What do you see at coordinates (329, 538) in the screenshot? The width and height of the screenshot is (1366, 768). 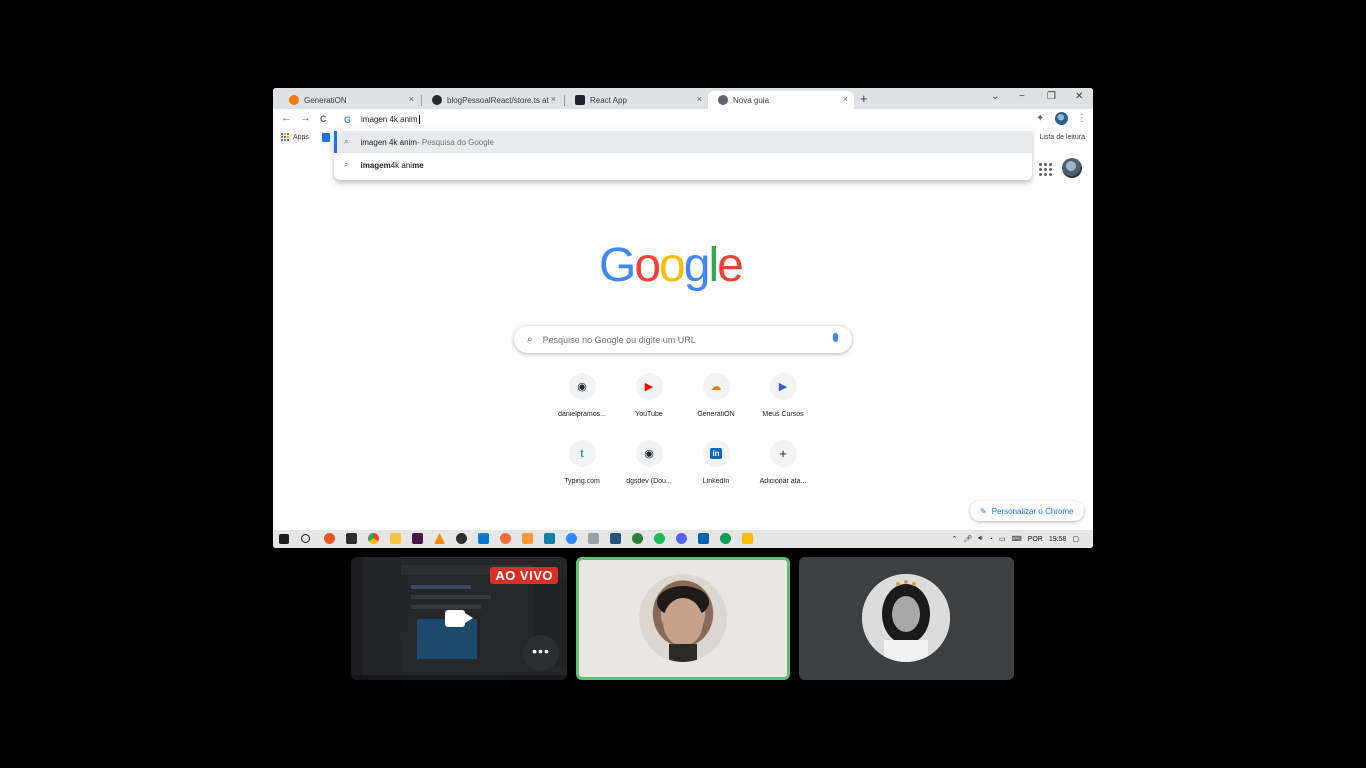 I see `ubuntu-icon` at bounding box center [329, 538].